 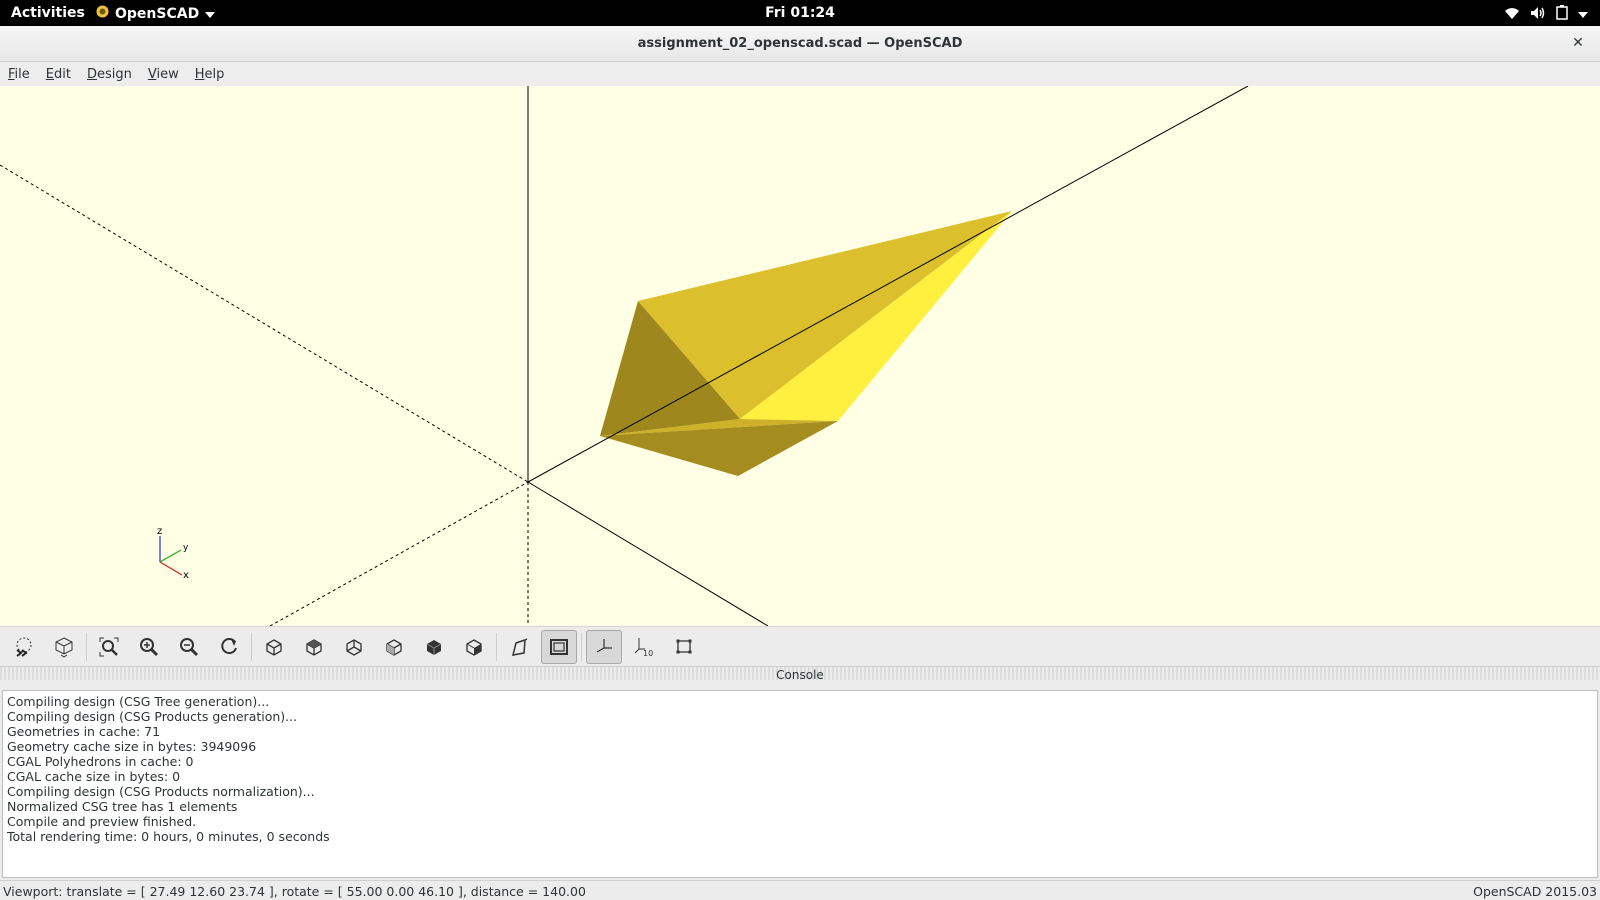 I want to click on console-line: Geometry cache size in bytes: 3949096, so click(x=132, y=746).